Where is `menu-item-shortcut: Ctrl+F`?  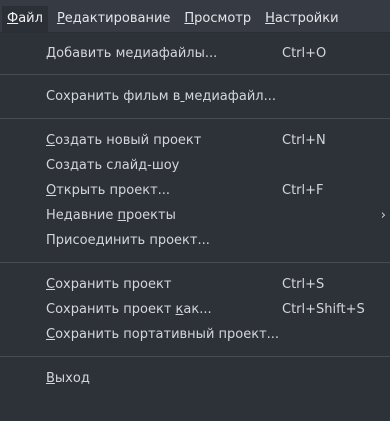
menu-item-shortcut: Ctrl+F is located at coordinates (303, 190).